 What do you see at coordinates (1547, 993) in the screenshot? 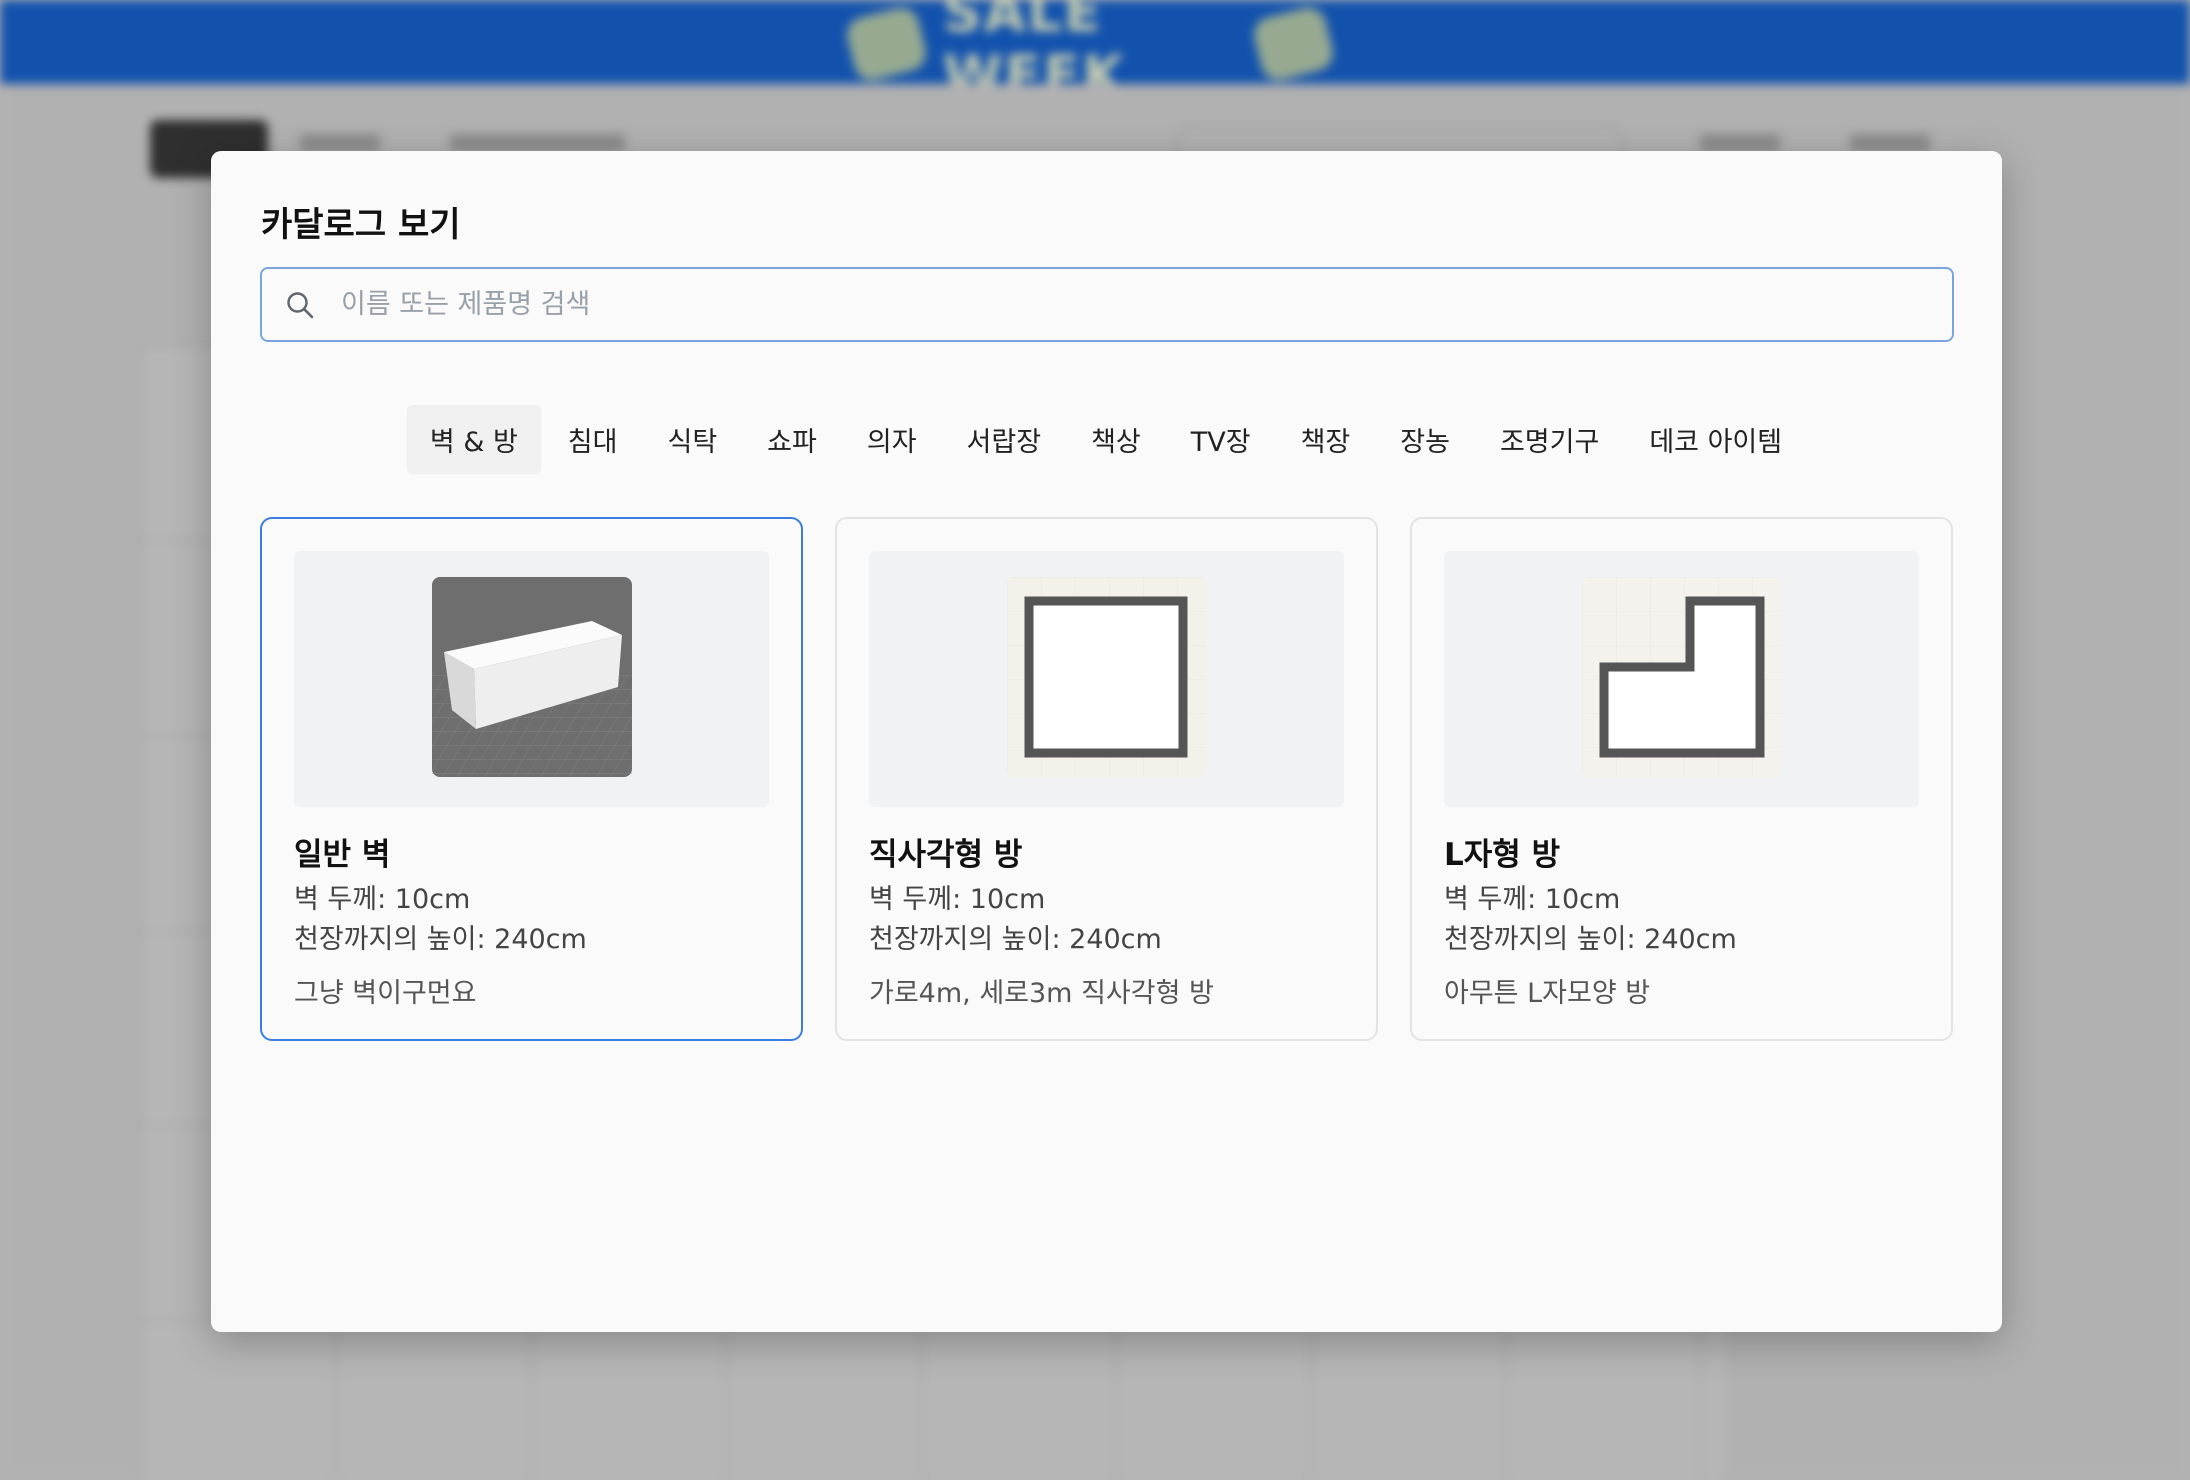
I see `card-description: 아무튼 L자모양 방` at bounding box center [1547, 993].